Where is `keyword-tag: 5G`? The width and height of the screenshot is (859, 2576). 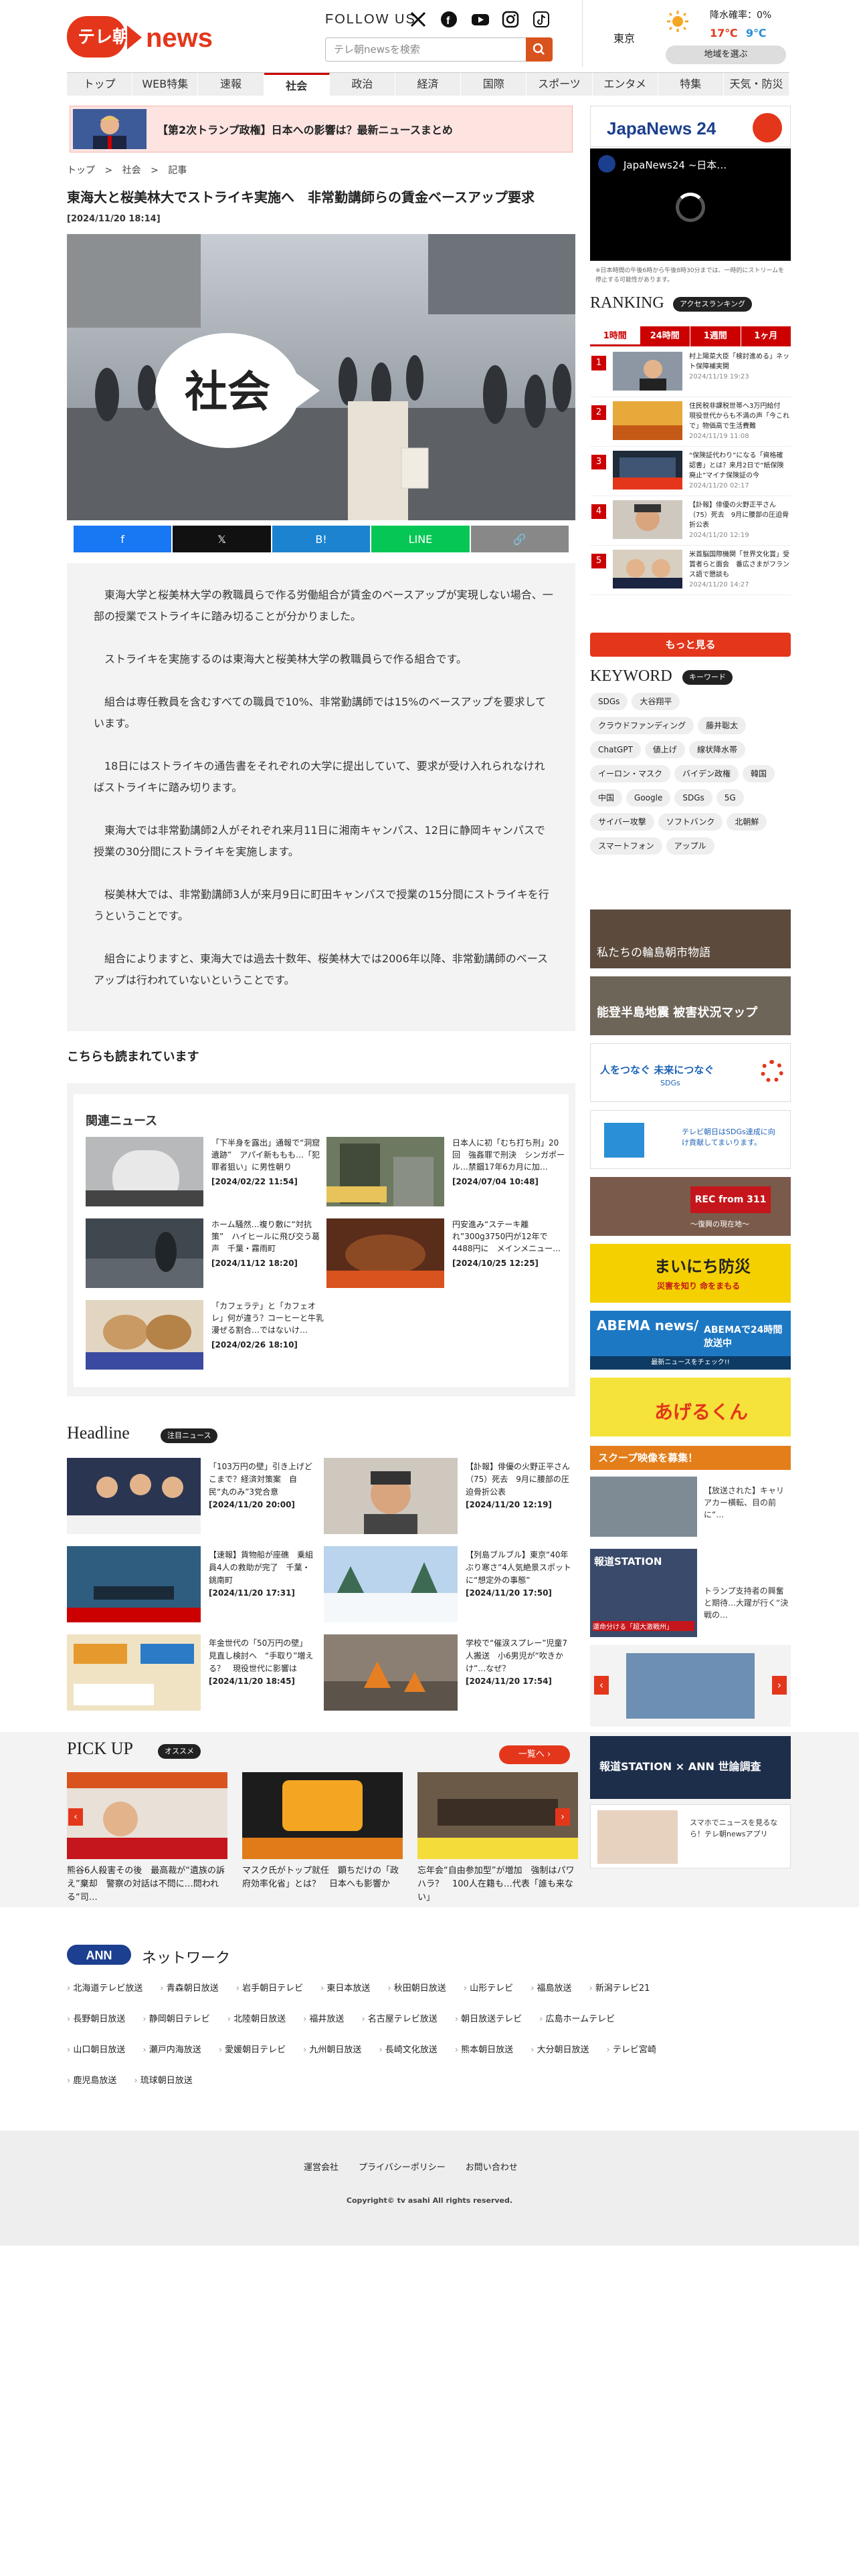 keyword-tag: 5G is located at coordinates (730, 798).